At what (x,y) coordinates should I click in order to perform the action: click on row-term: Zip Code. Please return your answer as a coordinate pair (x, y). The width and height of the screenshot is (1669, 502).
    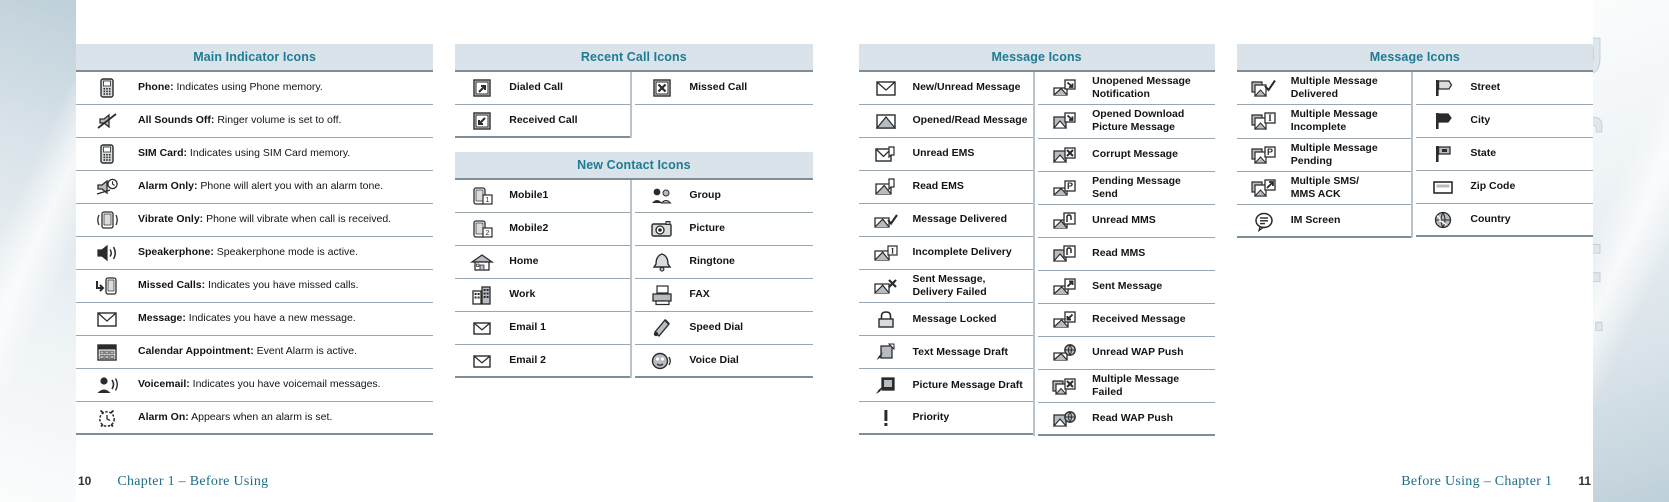
    Looking at the image, I should click on (1493, 186).